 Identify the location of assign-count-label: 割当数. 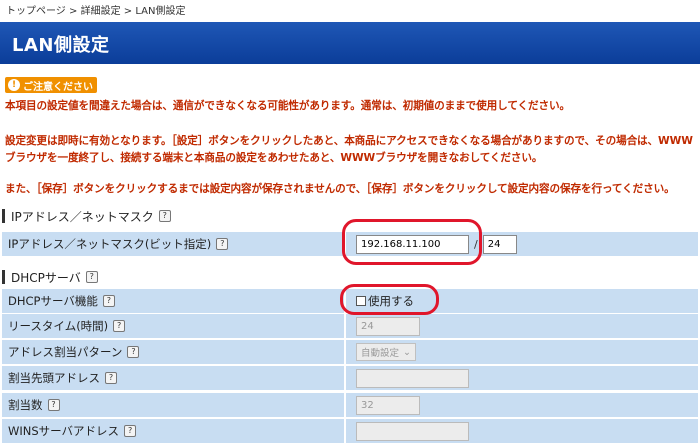
(25, 405).